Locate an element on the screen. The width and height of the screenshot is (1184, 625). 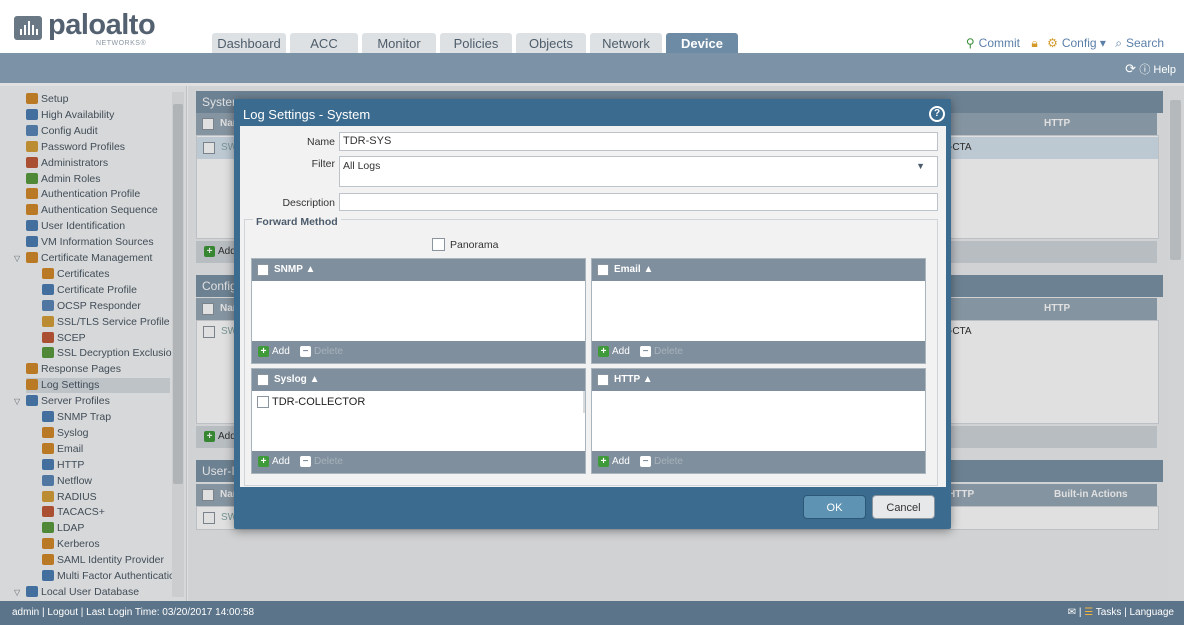
list-item: TDR-COLLECTOR is located at coordinates (418, 402).